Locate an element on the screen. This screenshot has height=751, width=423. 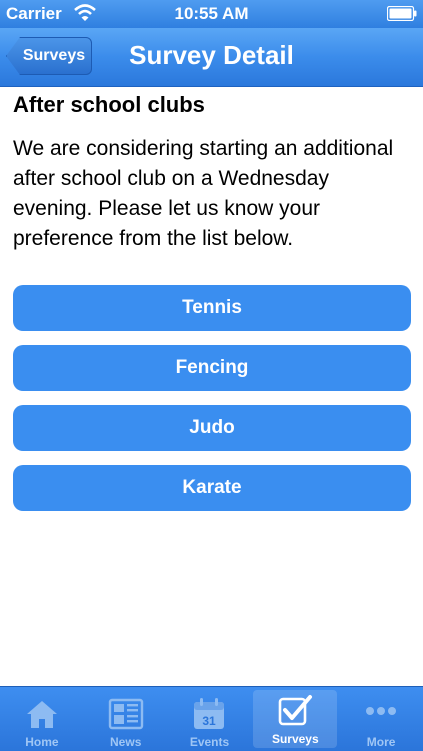
survey-title: After school clubs is located at coordinates (109, 104).